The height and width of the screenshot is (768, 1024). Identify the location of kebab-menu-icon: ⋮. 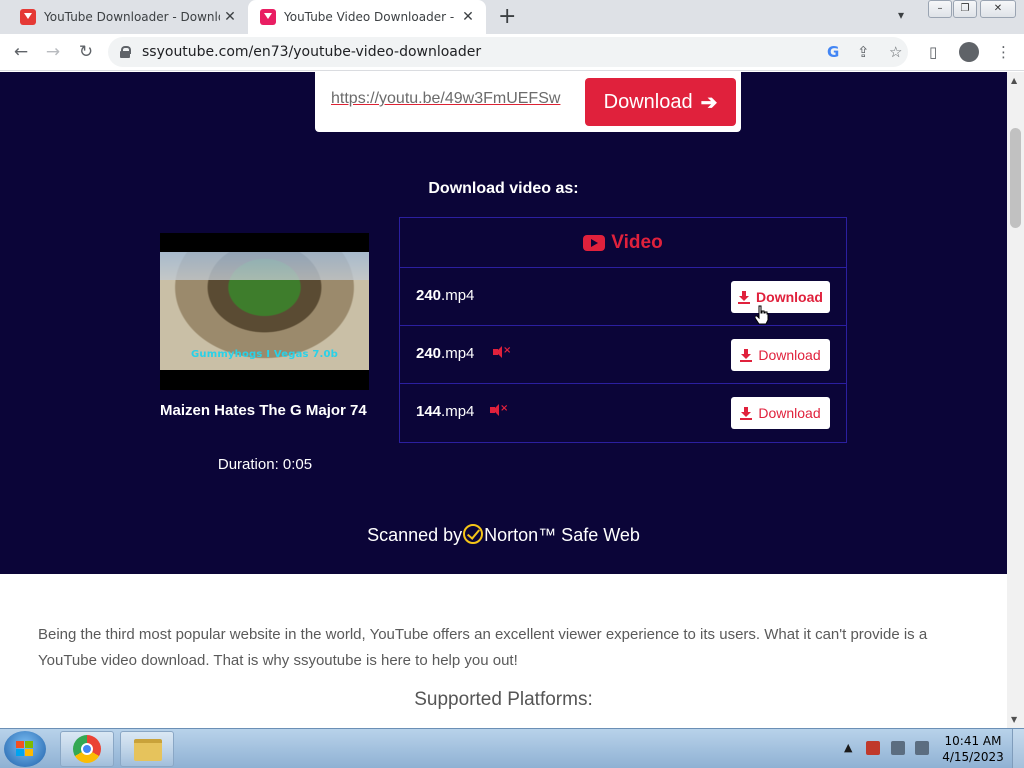
(1003, 52).